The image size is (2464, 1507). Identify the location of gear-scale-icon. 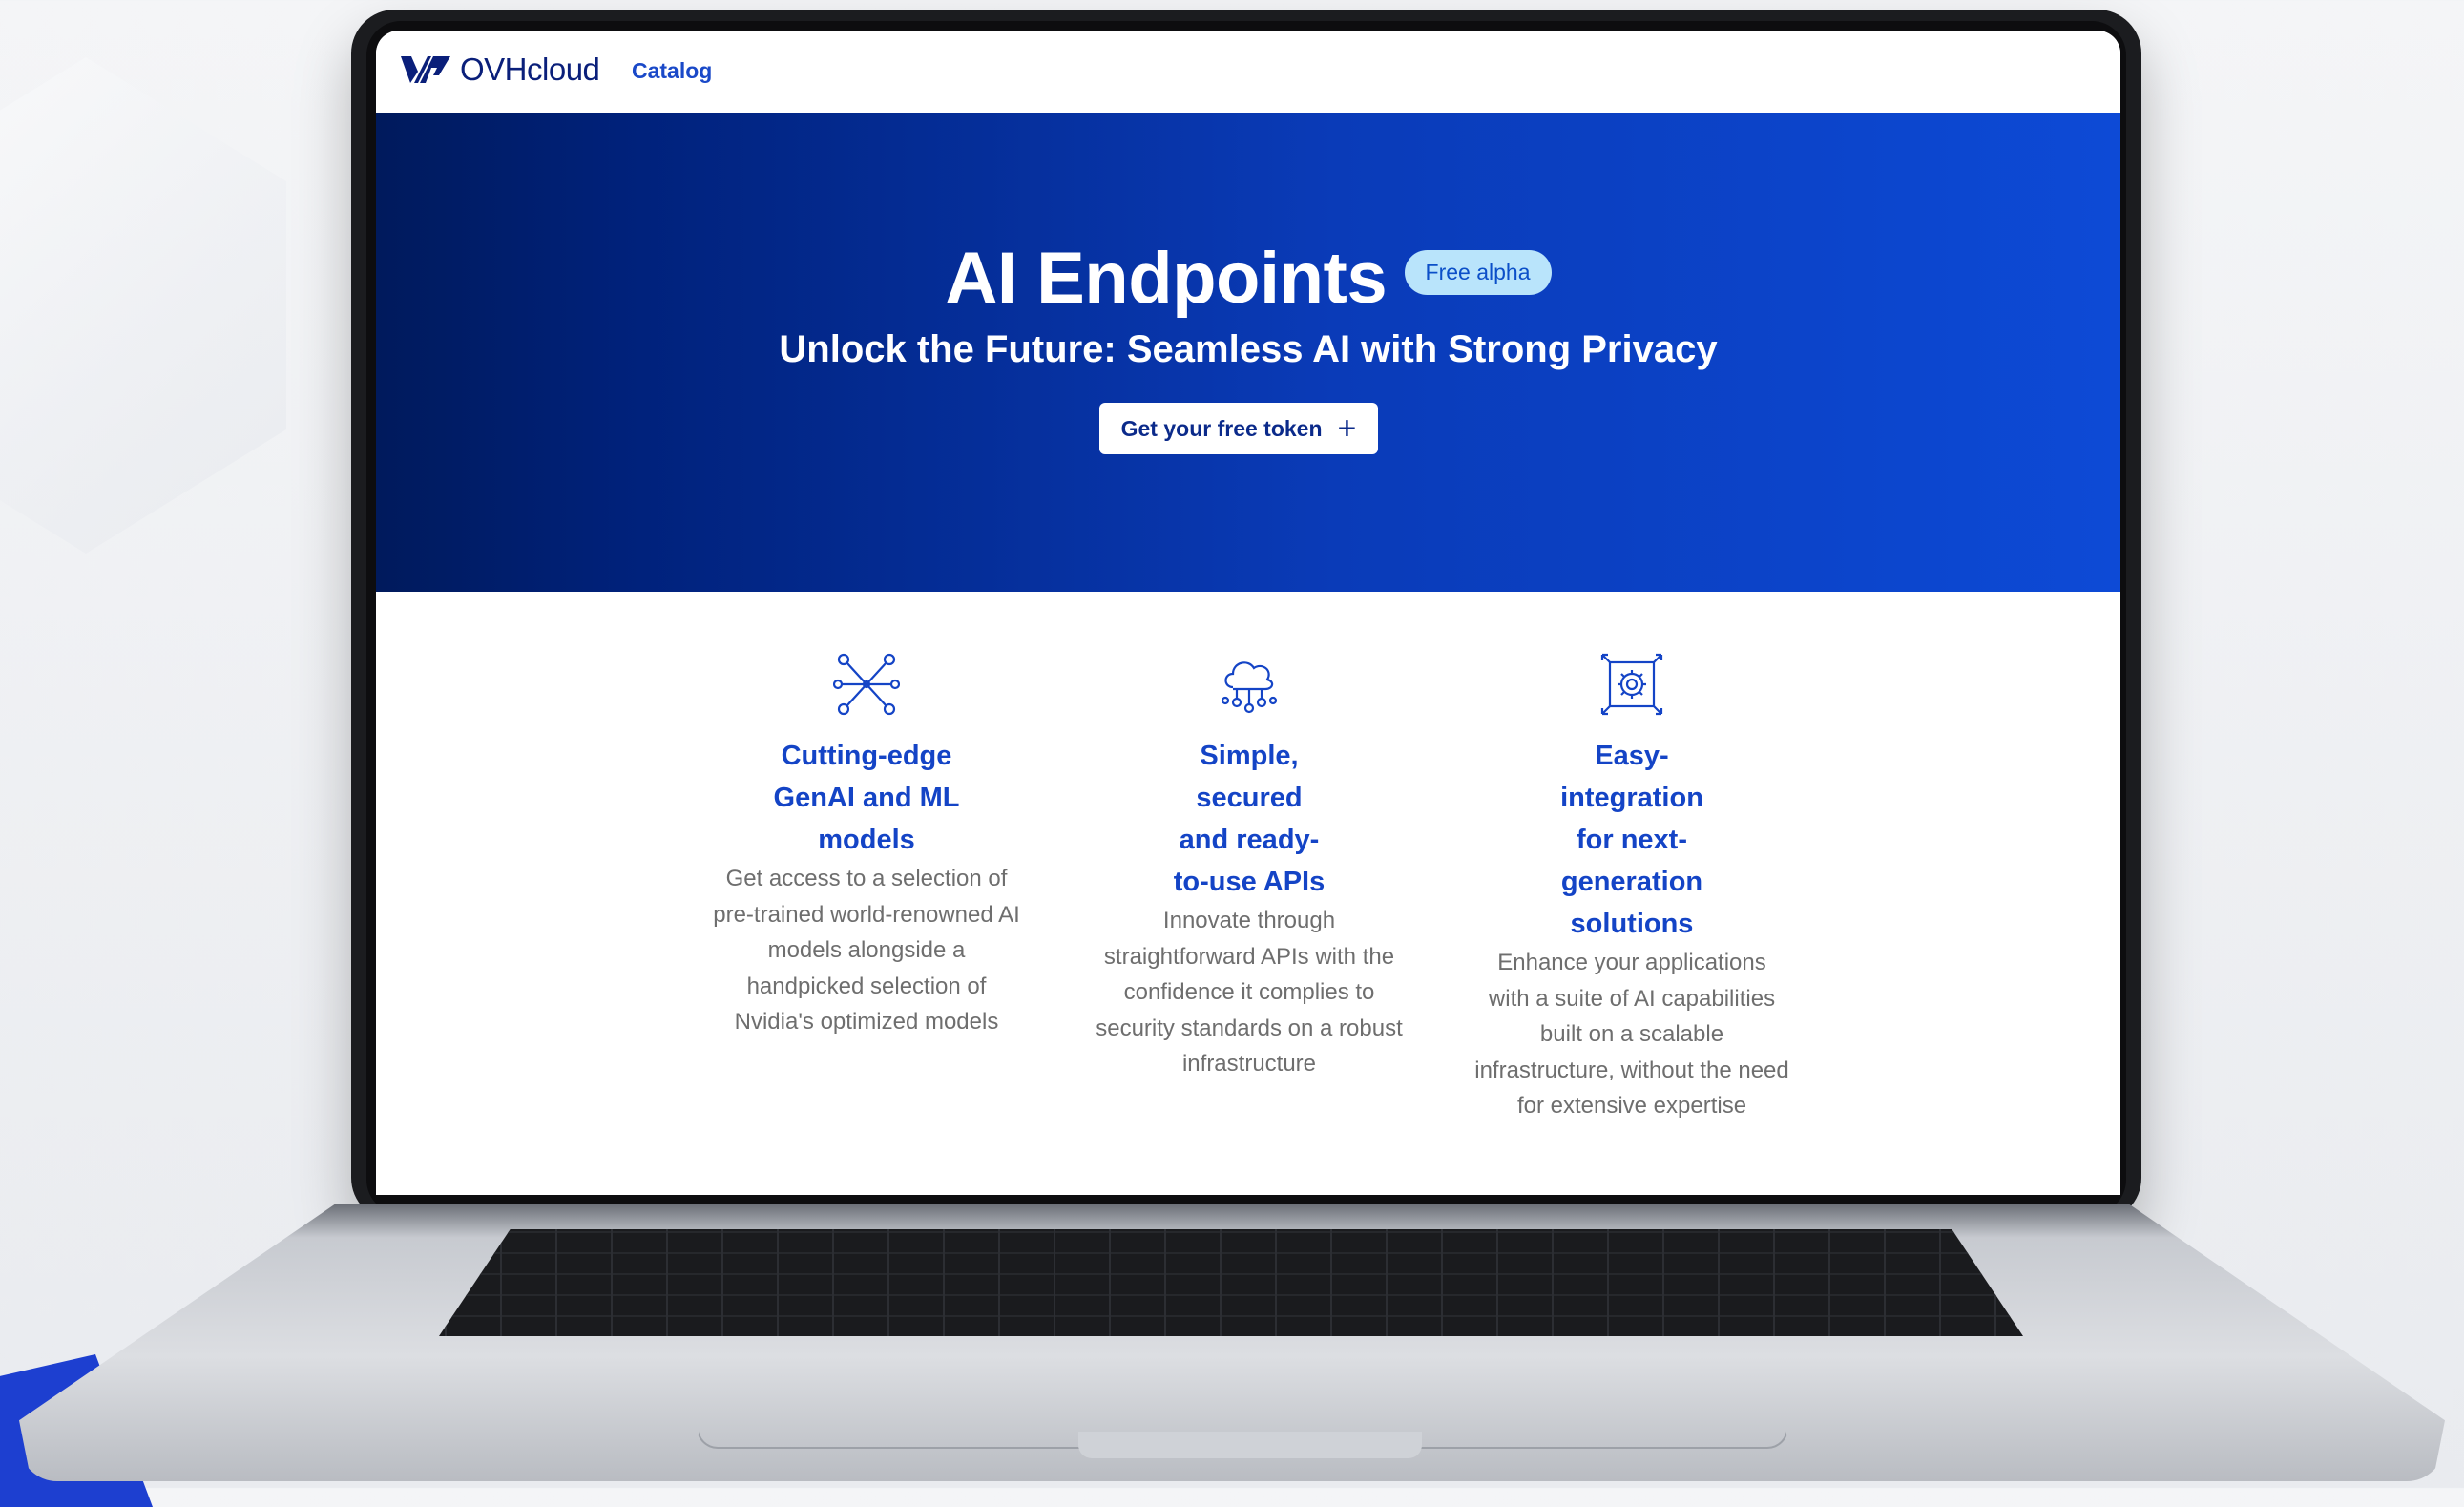
(1632, 684).